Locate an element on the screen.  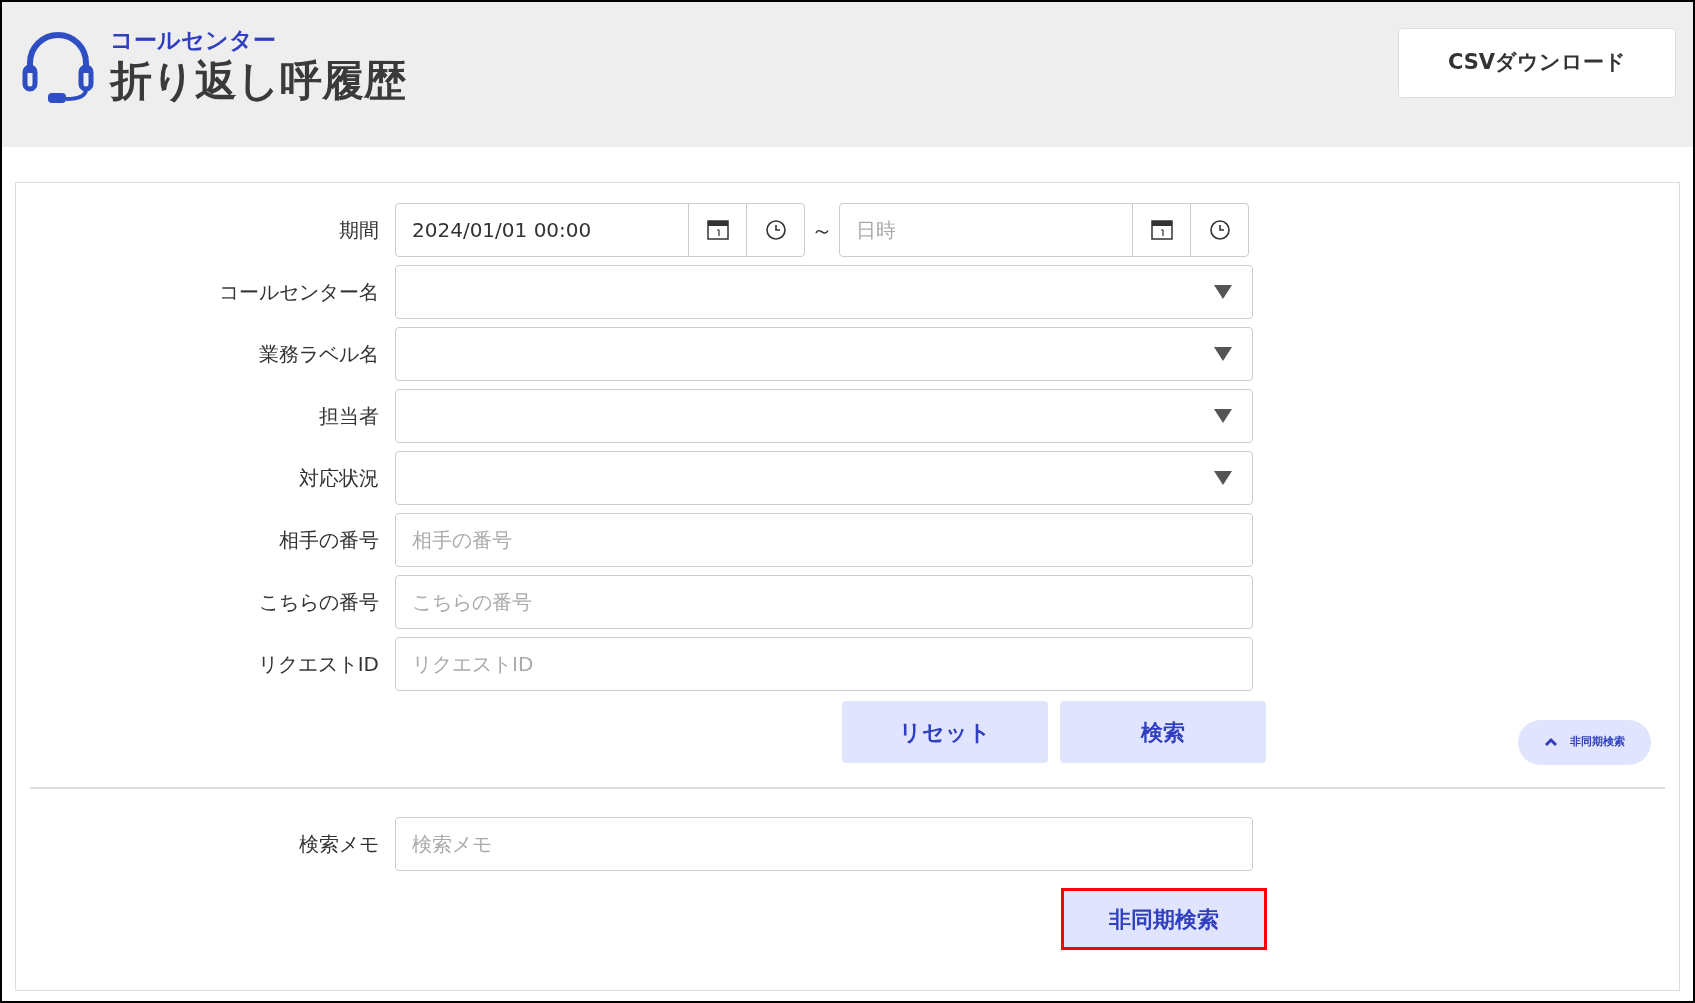
input-field: リクエストID is located at coordinates (824, 664).